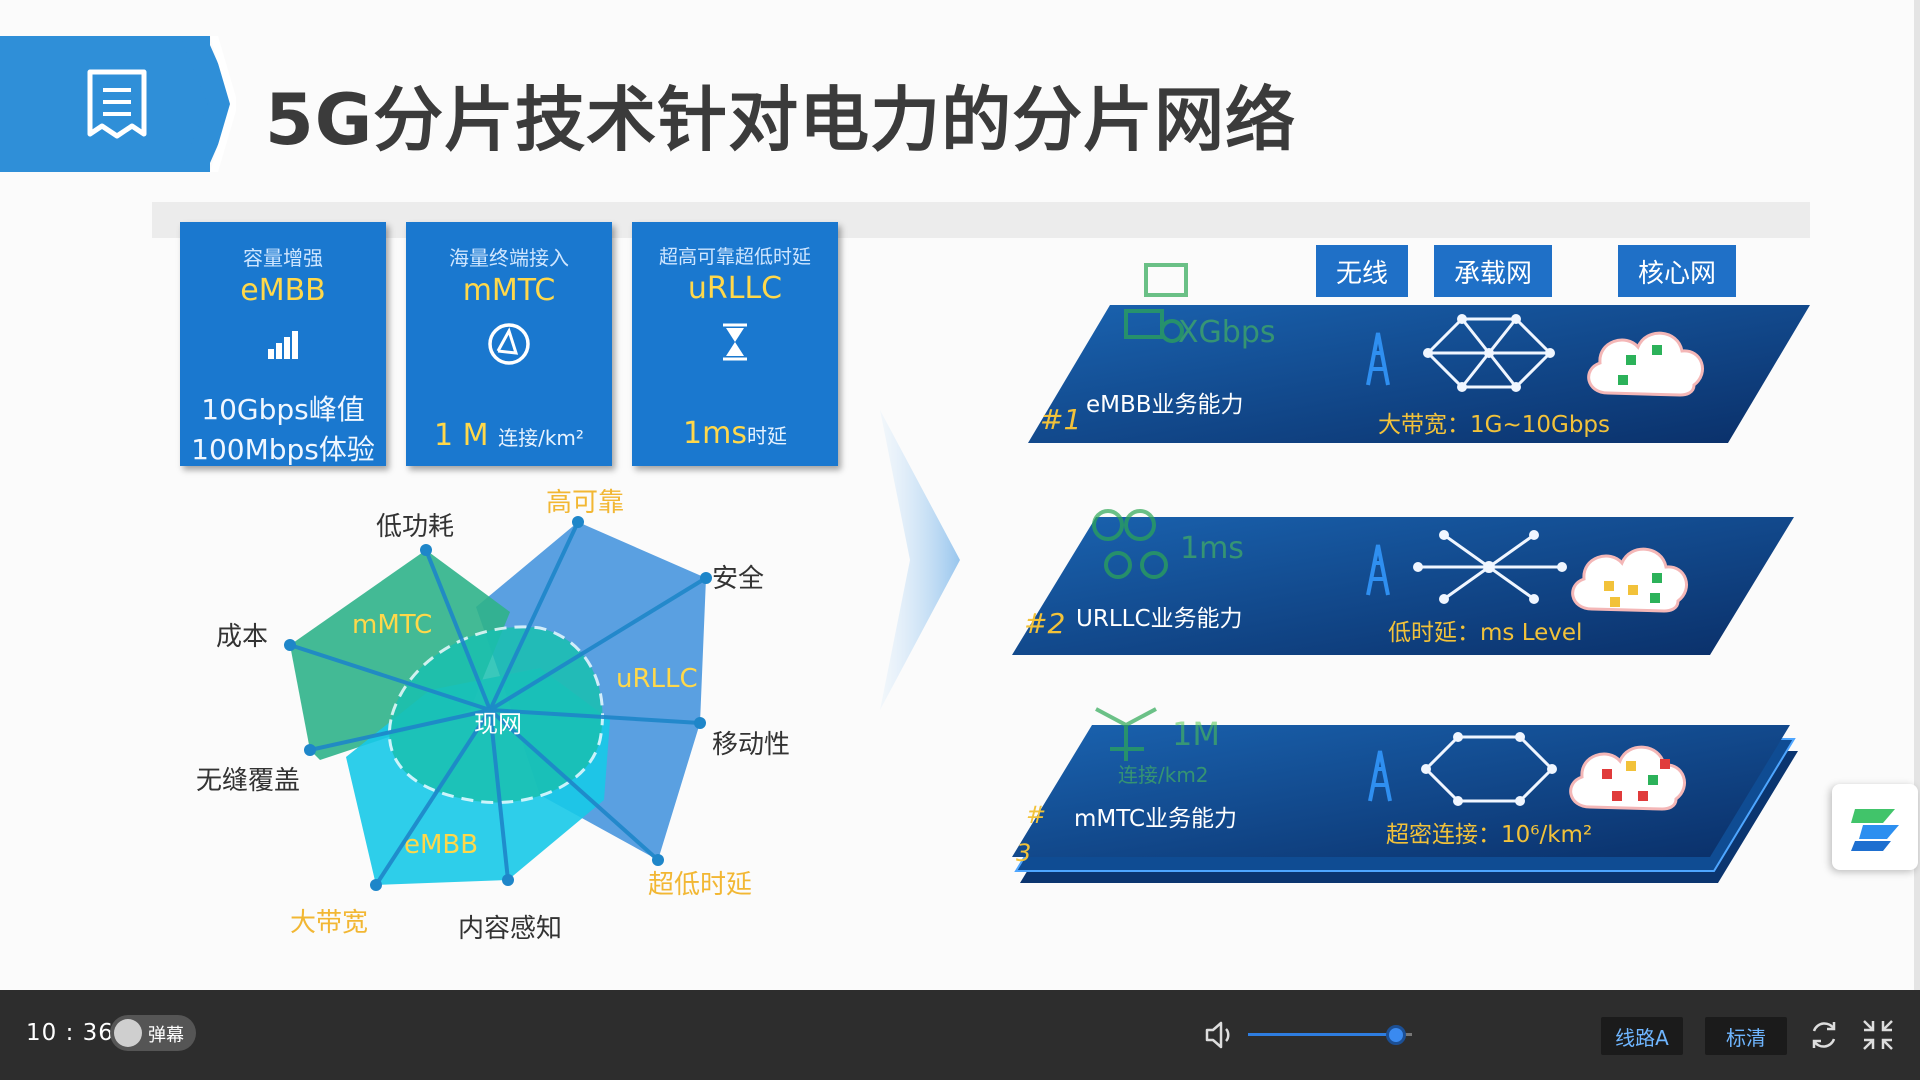 This screenshot has width=1920, height=1080. Describe the element at coordinates (1165, 405) in the screenshot. I see `slice-1-name: eMBB业务能力` at that location.